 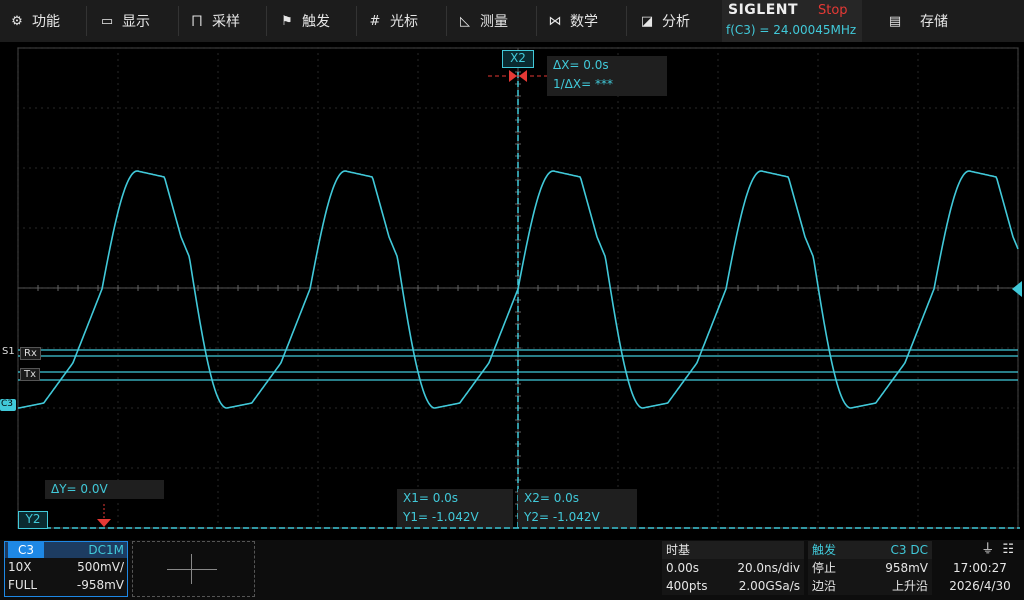 I want to click on cursor2-panel: X2= 0.0s Y2= -1.042V, so click(x=577, y=508).